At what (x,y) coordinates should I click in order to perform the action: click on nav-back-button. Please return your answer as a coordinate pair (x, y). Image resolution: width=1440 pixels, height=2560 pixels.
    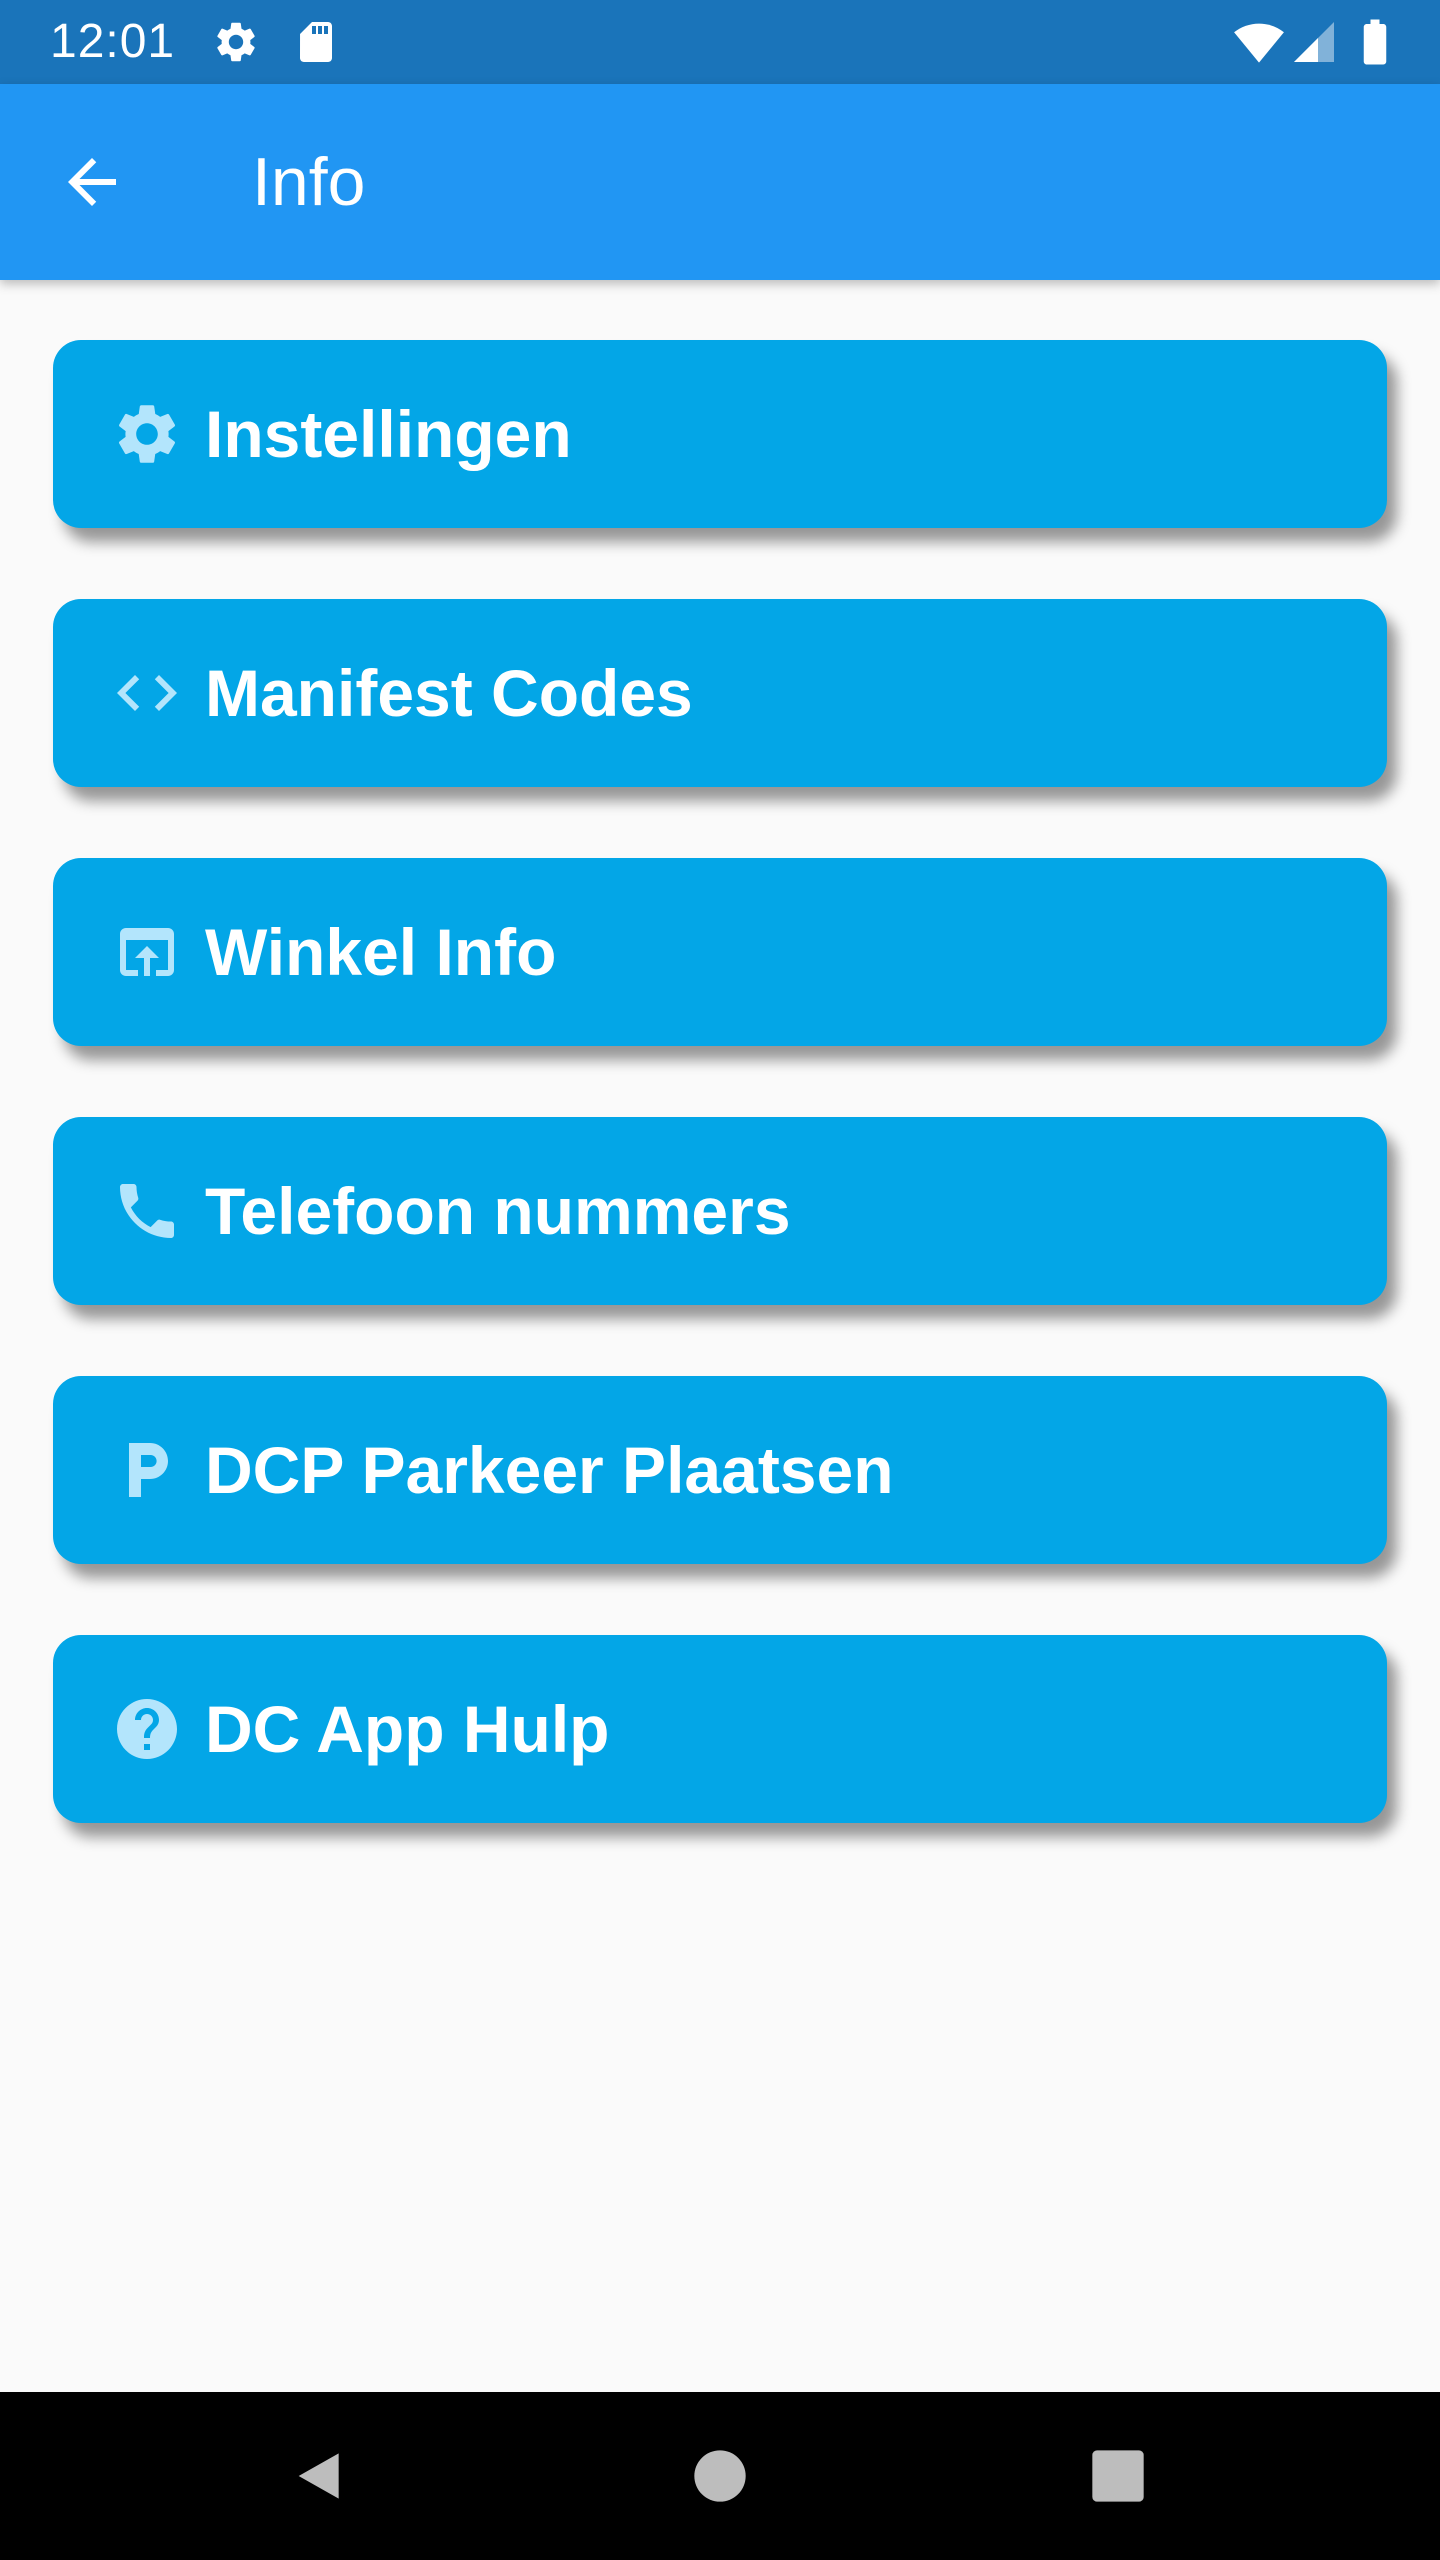
    Looking at the image, I should click on (320, 2476).